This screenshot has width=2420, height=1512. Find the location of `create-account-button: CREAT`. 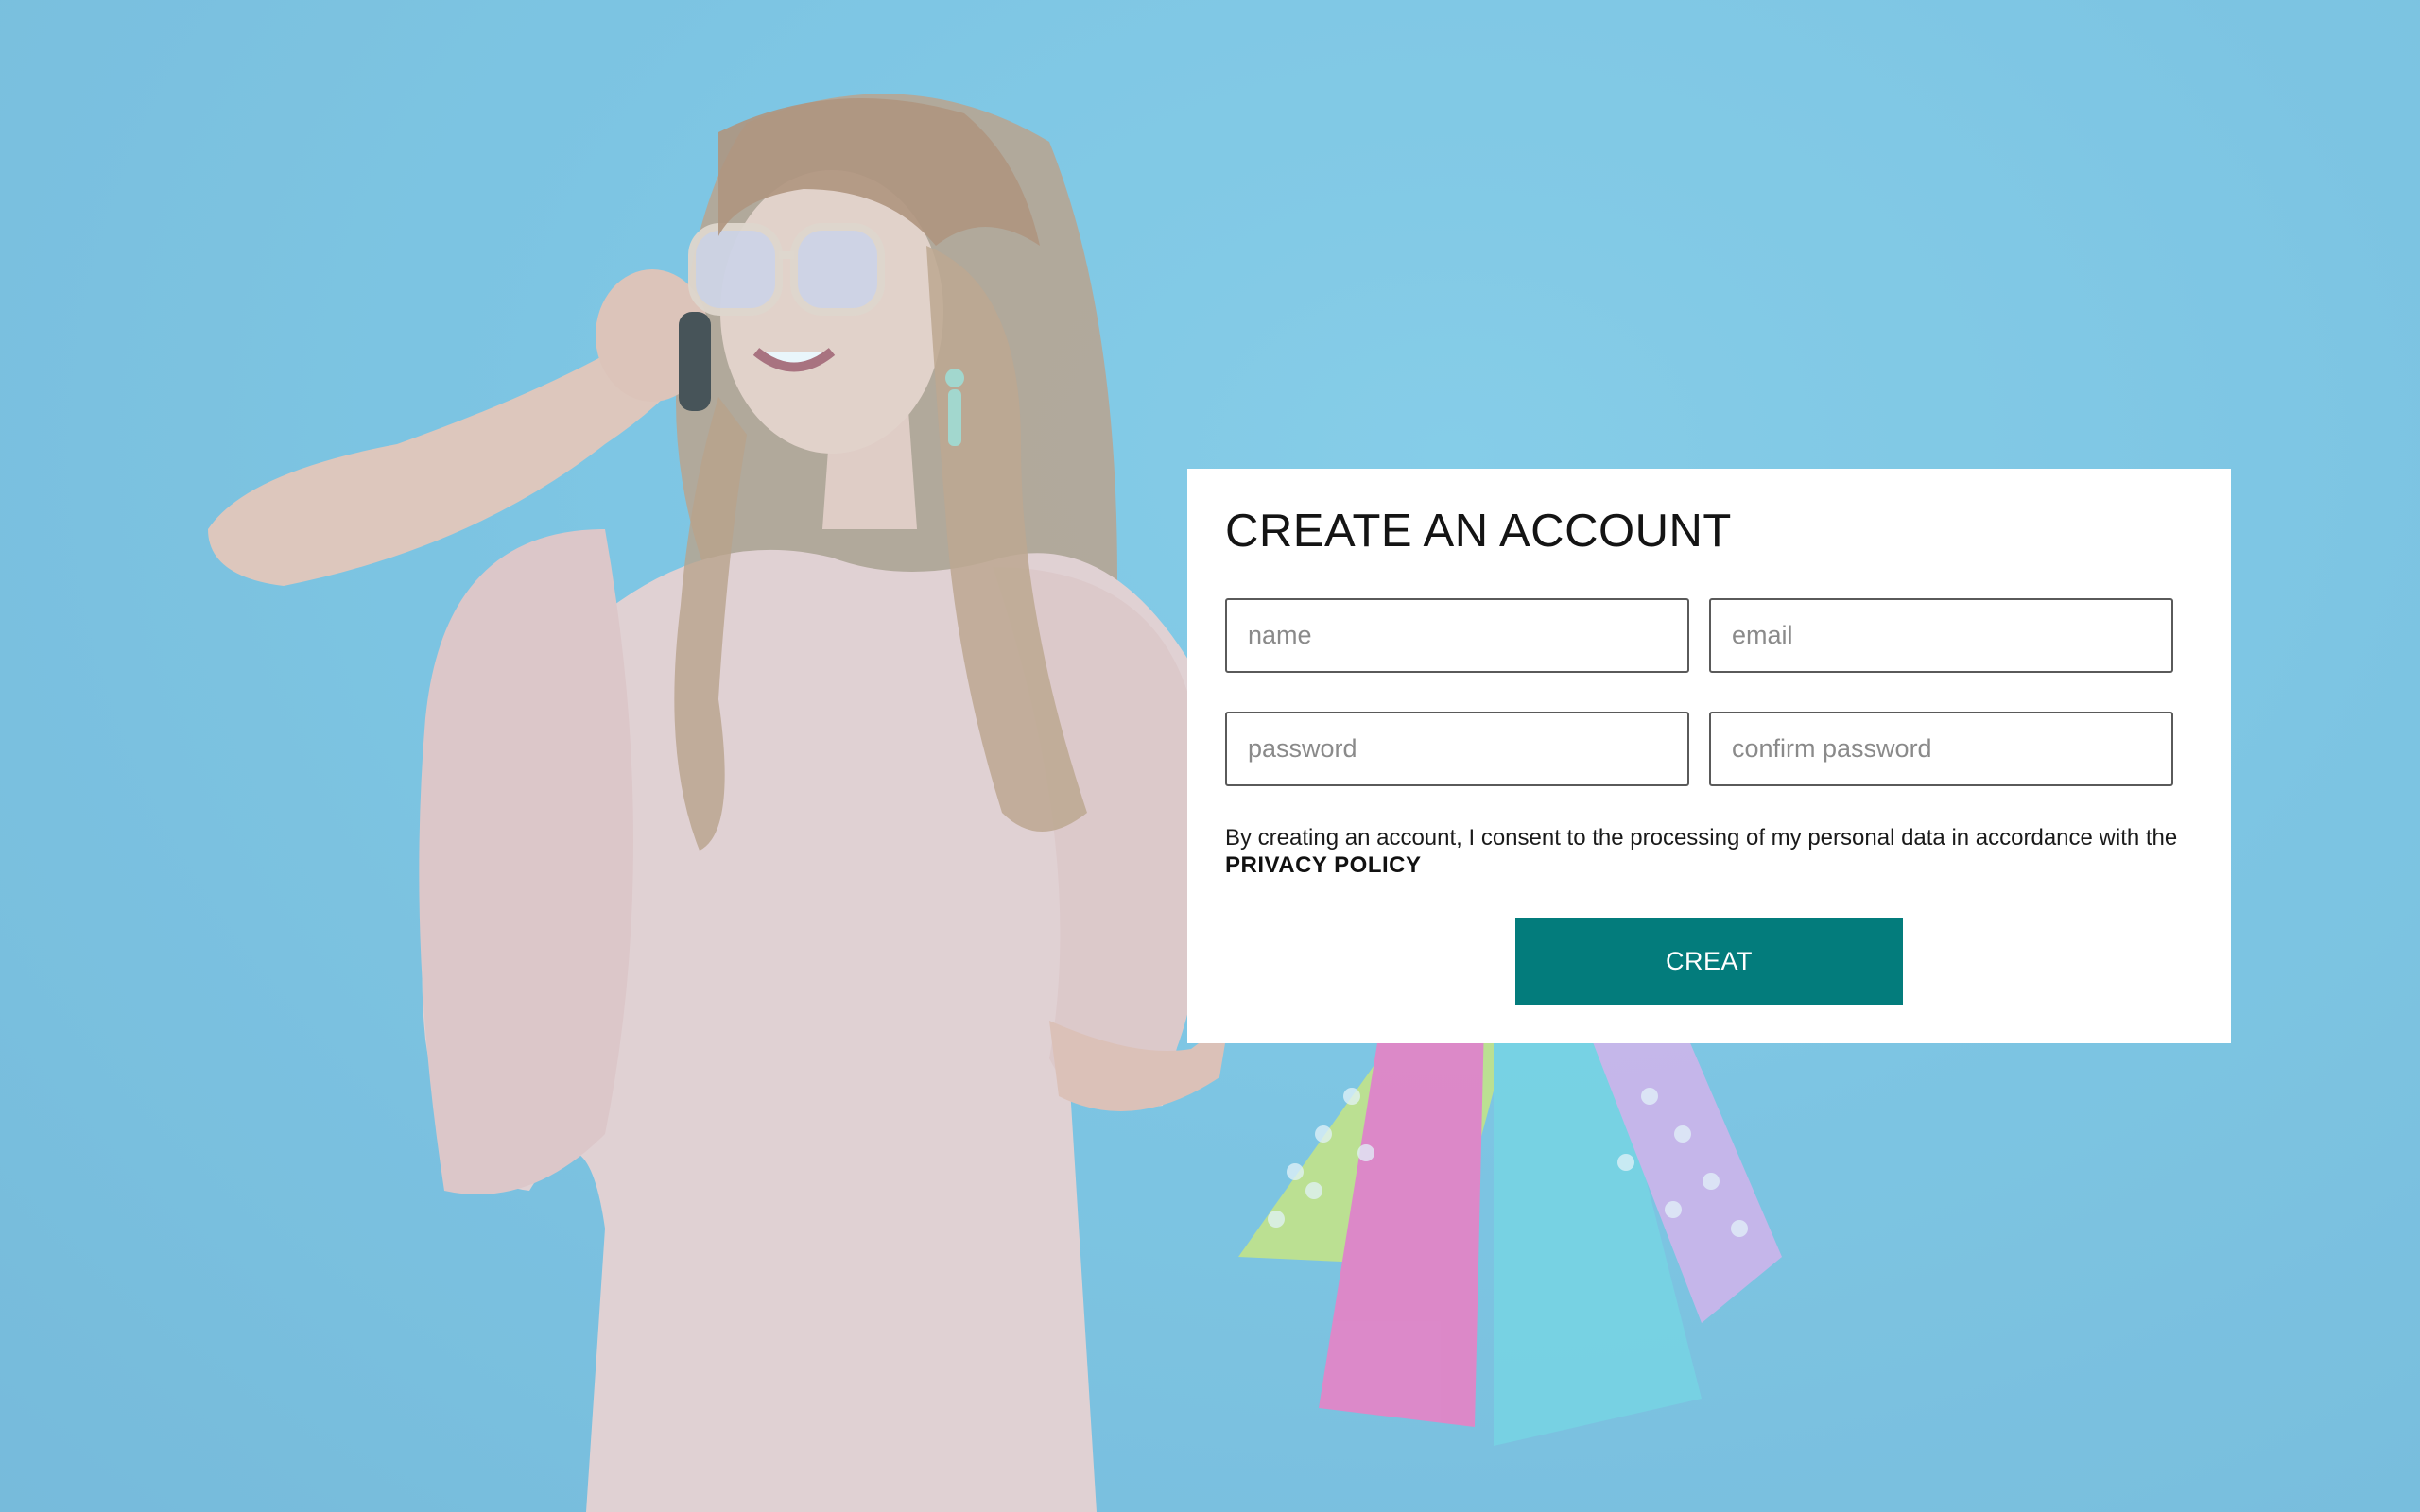

create-account-button: CREAT is located at coordinates (1709, 961).